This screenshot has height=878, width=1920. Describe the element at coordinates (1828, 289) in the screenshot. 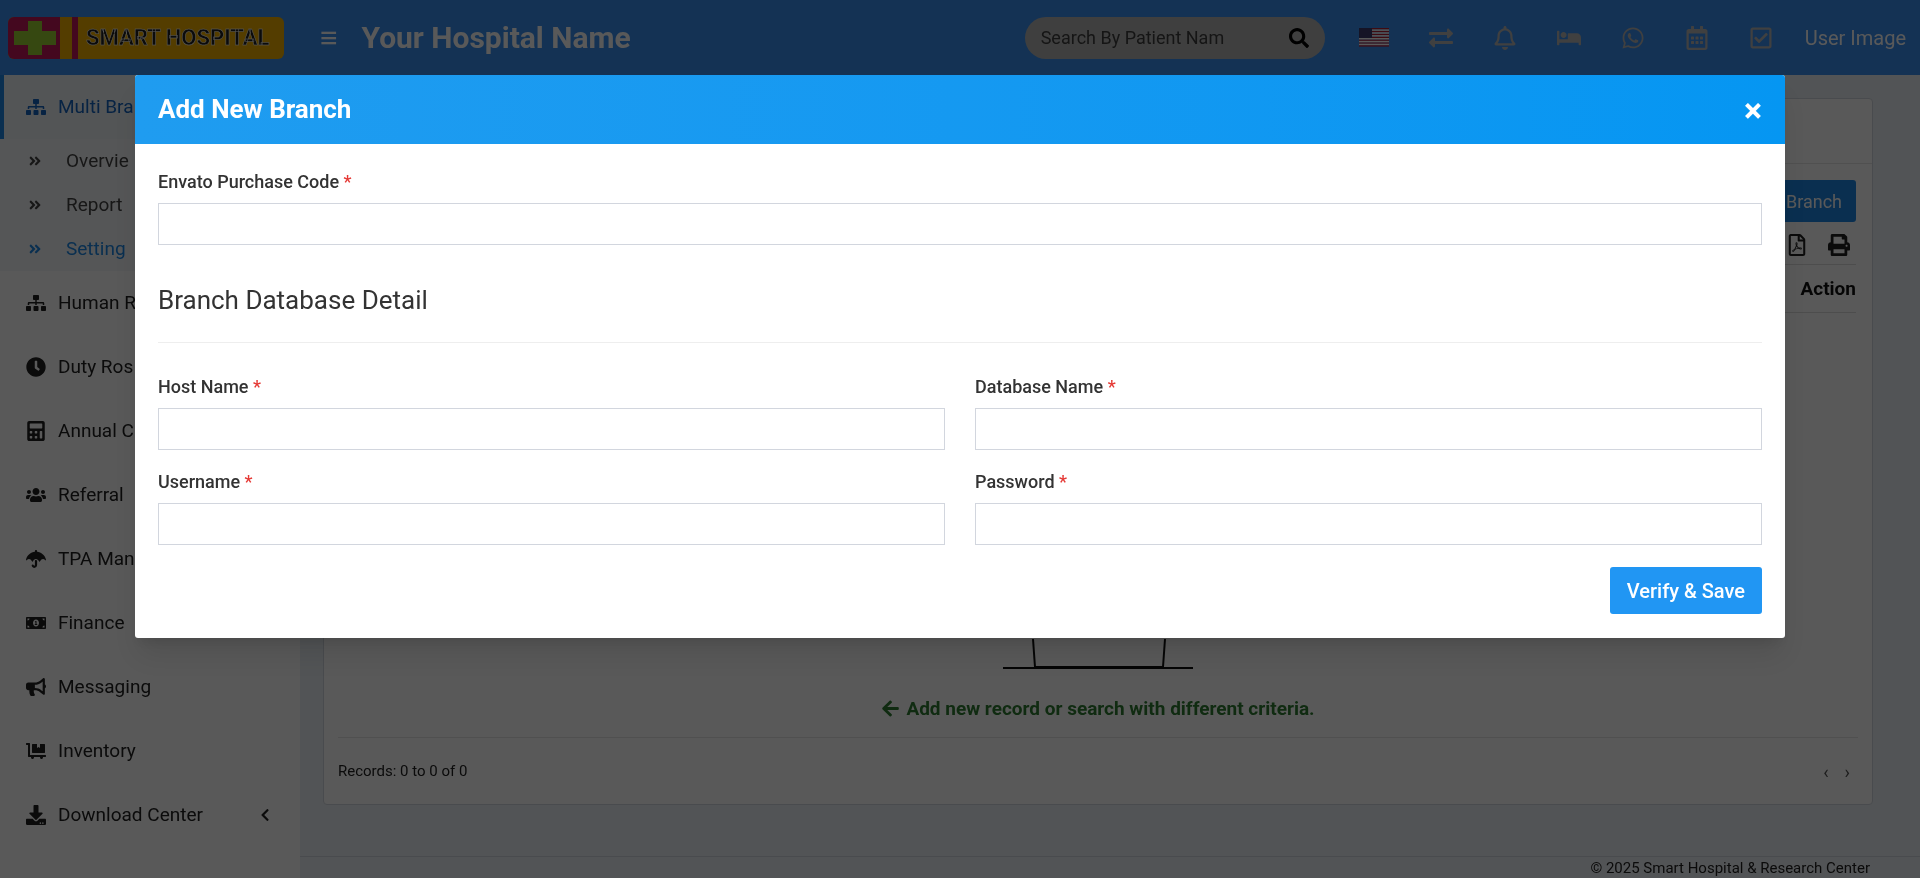

I see `column-header: Action` at that location.